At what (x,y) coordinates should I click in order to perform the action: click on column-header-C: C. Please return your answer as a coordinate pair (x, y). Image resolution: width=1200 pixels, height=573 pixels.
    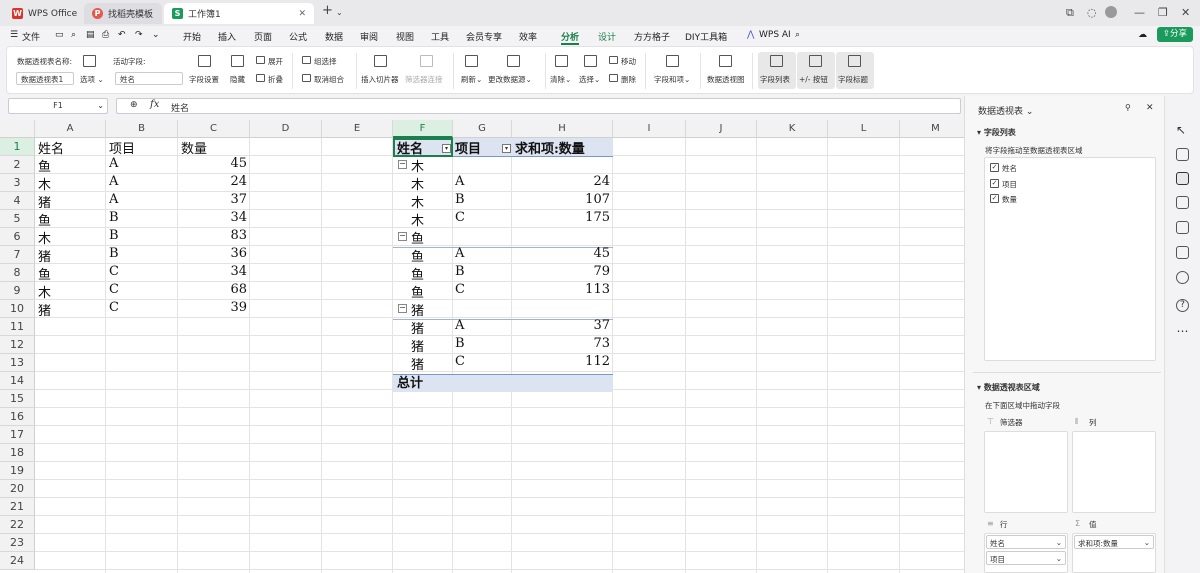
    Looking at the image, I should click on (214, 129).